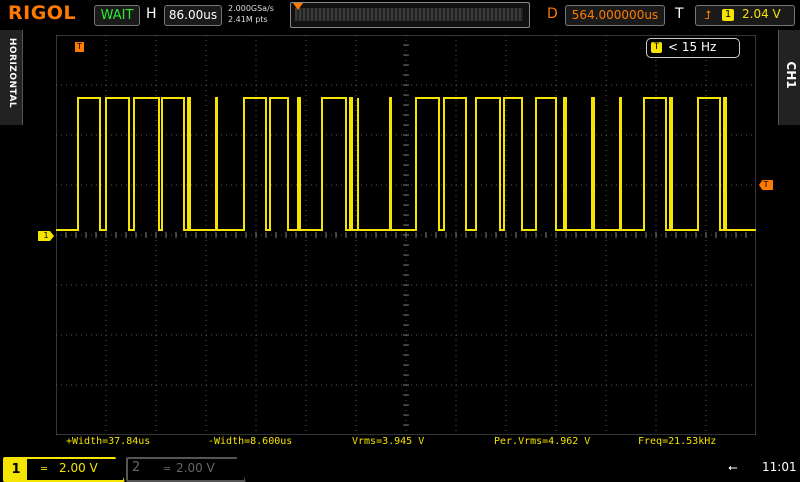  What do you see at coordinates (16, 469) in the screenshot?
I see `ch1-number: 1` at bounding box center [16, 469].